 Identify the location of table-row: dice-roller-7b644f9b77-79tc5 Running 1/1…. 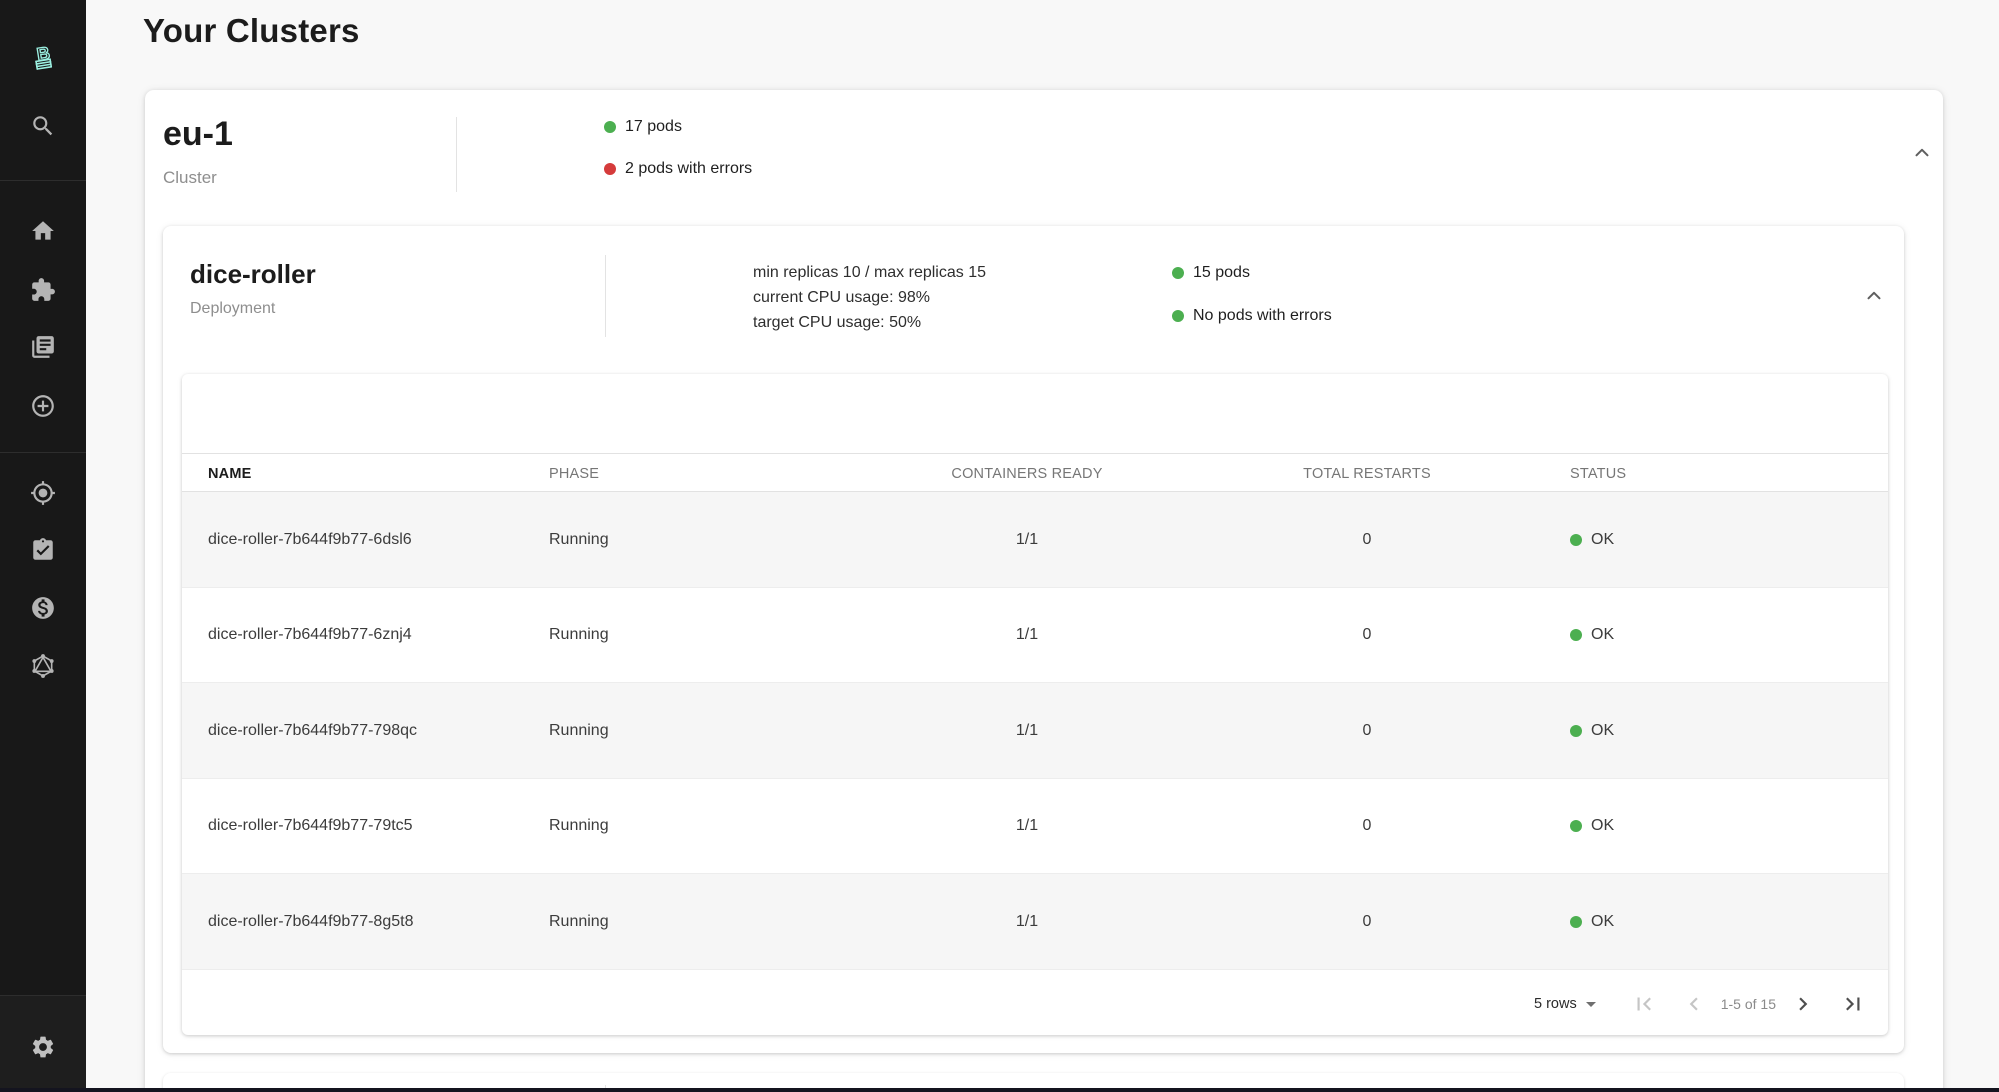
(1035, 826).